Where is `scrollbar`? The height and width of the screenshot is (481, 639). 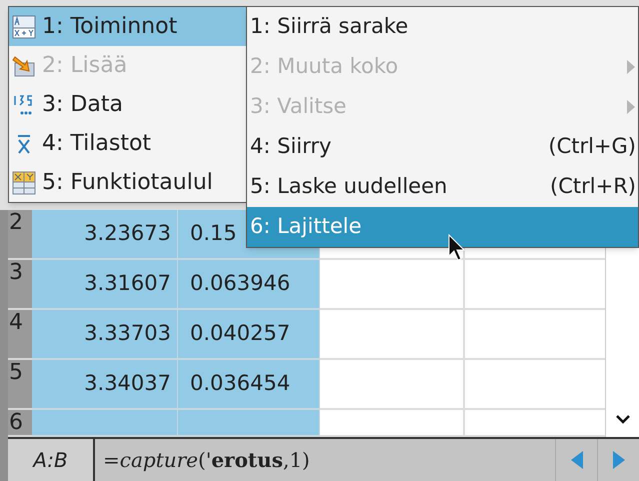 scrollbar is located at coordinates (622, 423).